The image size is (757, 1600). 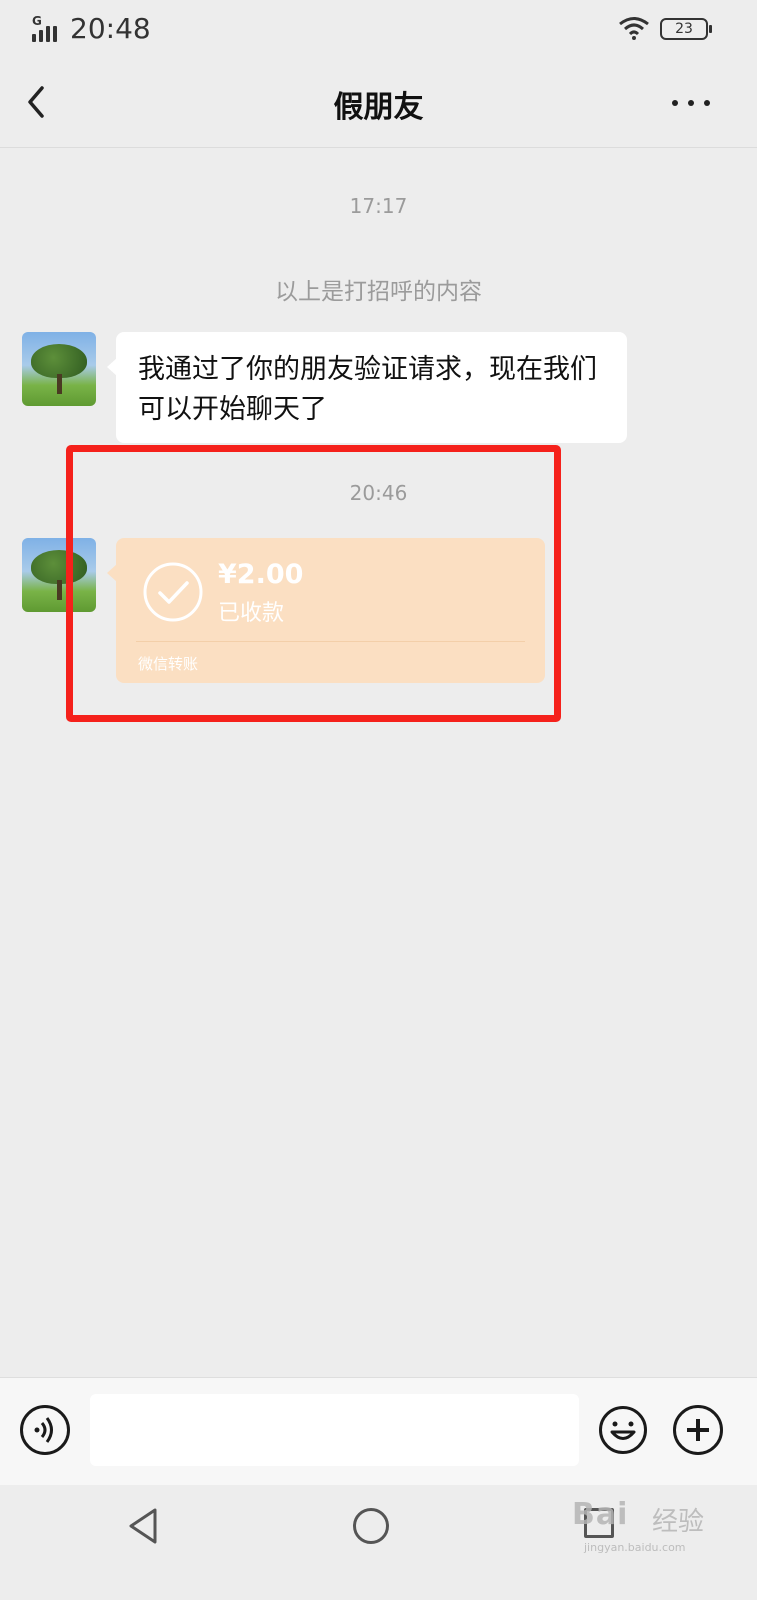 What do you see at coordinates (691, 102) in the screenshot?
I see `more-options-button` at bounding box center [691, 102].